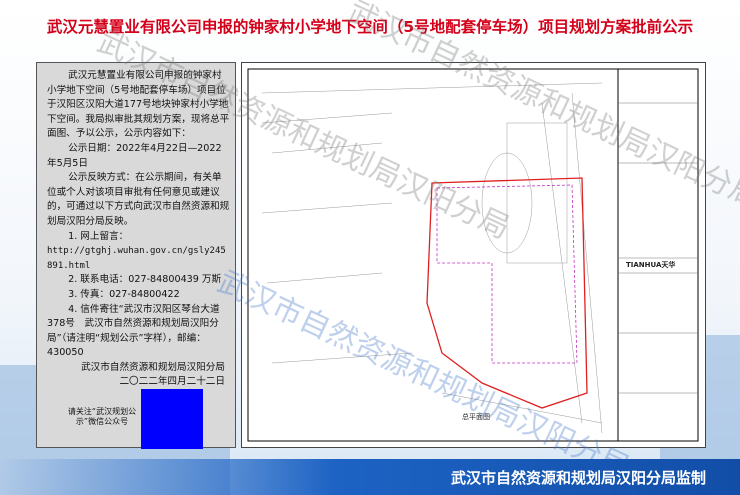 Image resolution: width=740 pixels, height=495 pixels. Describe the element at coordinates (145, 280) in the screenshot. I see `notice-item-phone: 2. 联系电话：027-84800439 万斯` at that location.